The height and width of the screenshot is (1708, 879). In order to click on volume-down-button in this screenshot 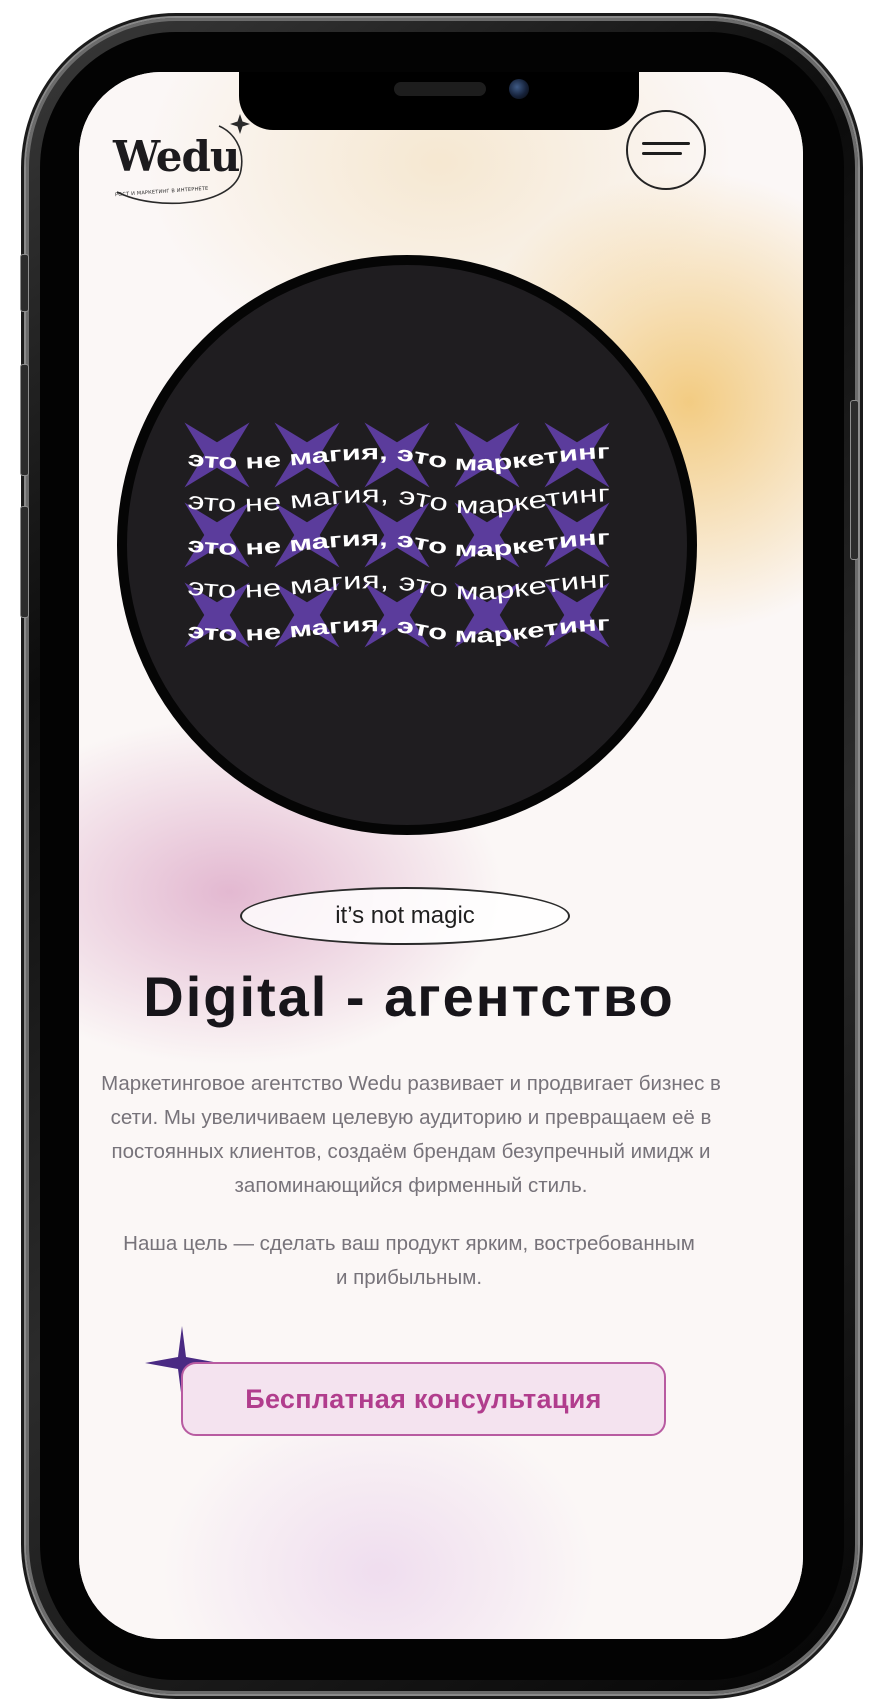, I will do `click(24, 562)`.